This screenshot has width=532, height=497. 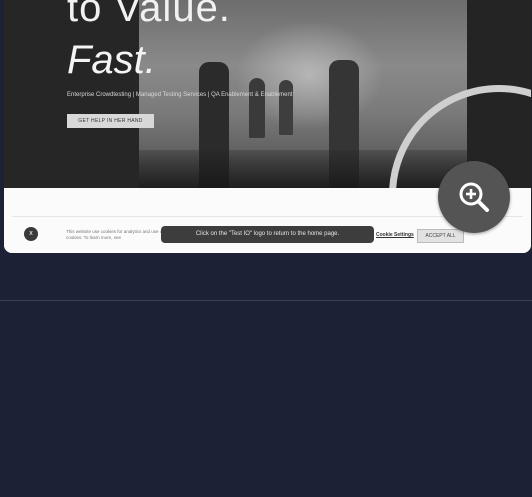 What do you see at coordinates (31, 234) in the screenshot?
I see `close-icon: x` at bounding box center [31, 234].